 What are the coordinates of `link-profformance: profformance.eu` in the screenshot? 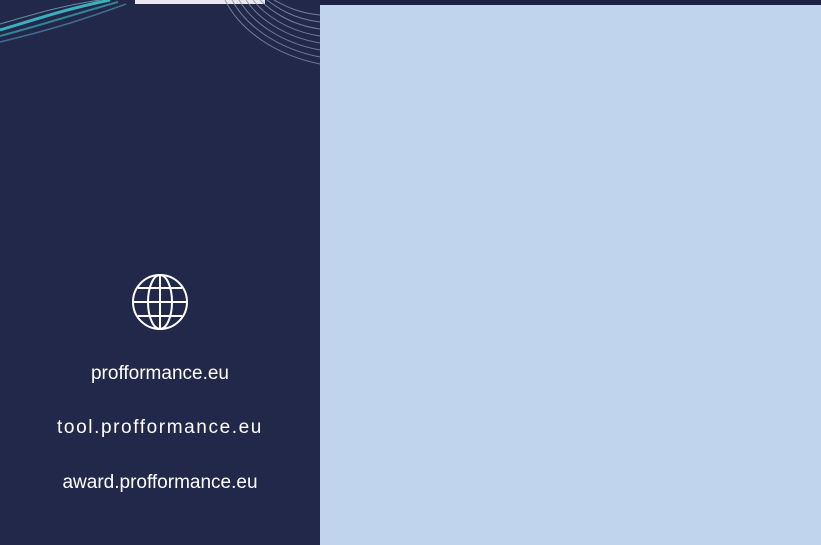 It's located at (160, 374).